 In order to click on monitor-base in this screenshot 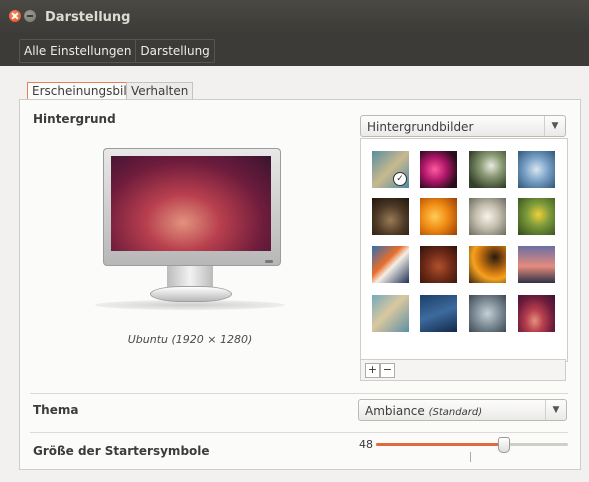, I will do `click(191, 294)`.